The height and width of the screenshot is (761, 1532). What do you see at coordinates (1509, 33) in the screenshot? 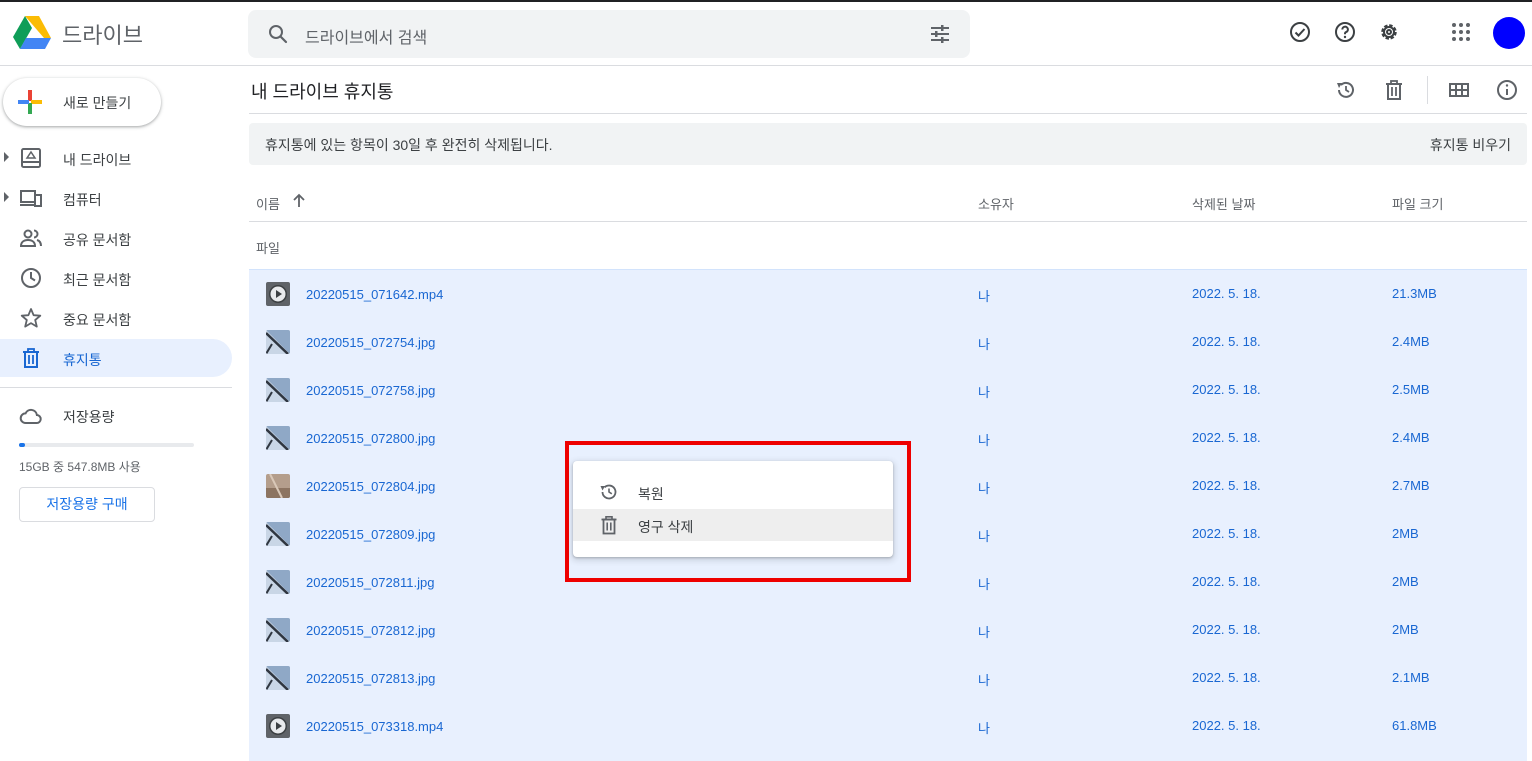
I see `account-avatar` at bounding box center [1509, 33].